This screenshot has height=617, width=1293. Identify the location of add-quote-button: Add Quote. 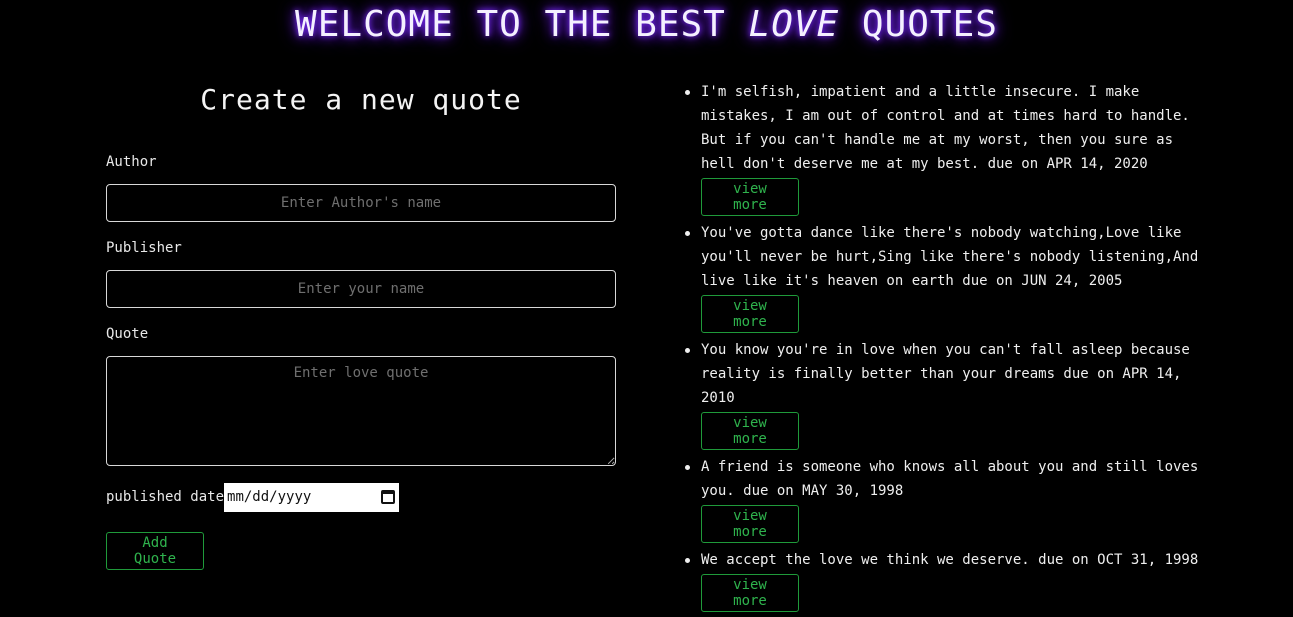
(155, 551).